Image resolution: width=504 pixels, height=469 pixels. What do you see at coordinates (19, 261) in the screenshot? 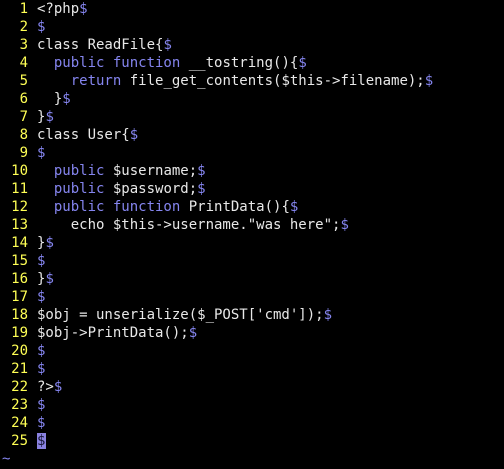
I see `line-number: 15` at bounding box center [19, 261].